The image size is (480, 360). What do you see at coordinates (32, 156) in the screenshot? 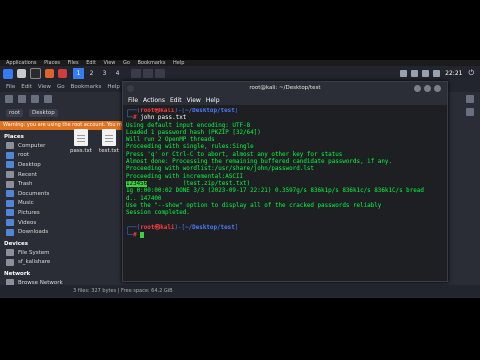
I see `sidebar-item-root: root` at bounding box center [32, 156].